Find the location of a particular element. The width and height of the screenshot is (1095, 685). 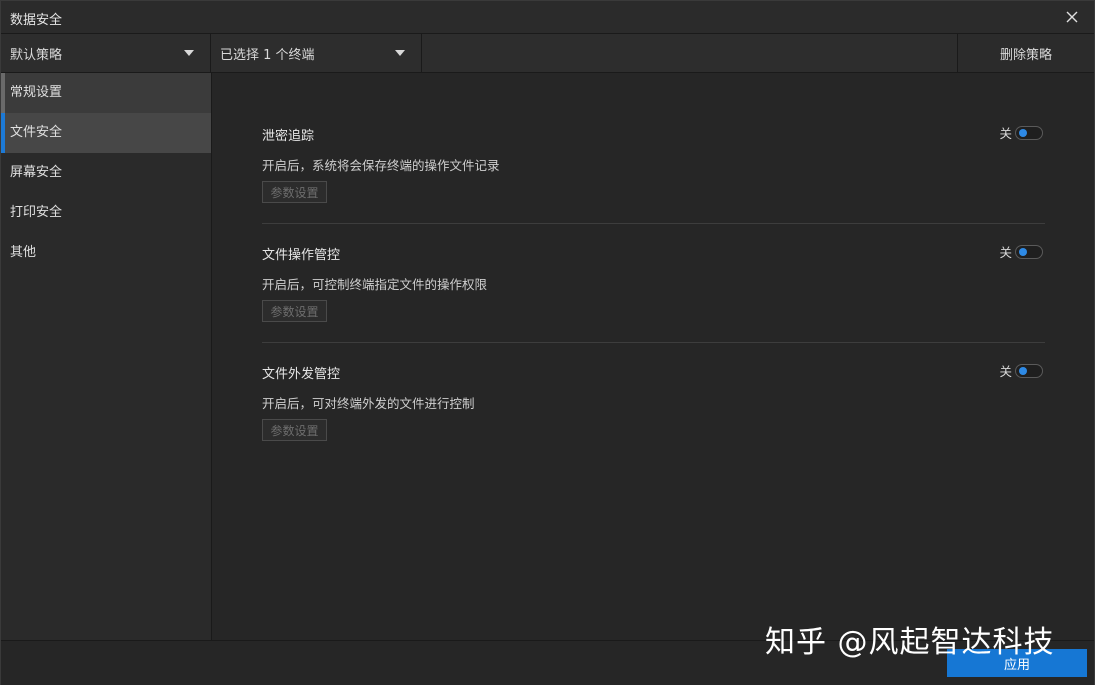

title-bar: 数据安全 is located at coordinates (547, 17).